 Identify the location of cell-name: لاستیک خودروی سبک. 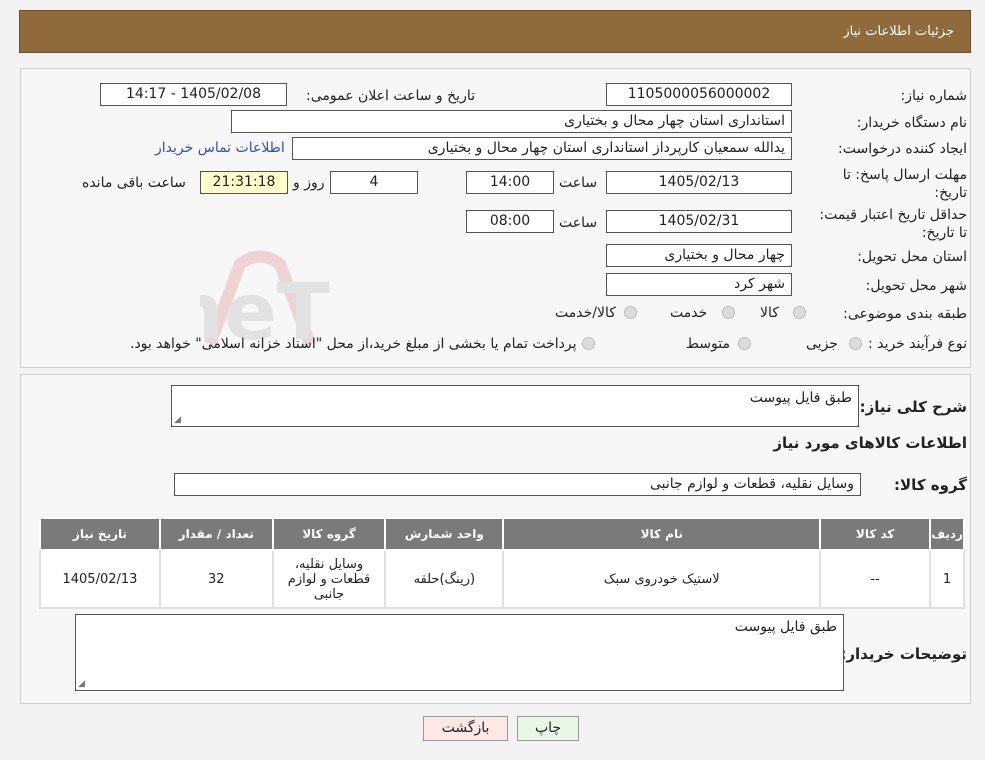
(662, 579).